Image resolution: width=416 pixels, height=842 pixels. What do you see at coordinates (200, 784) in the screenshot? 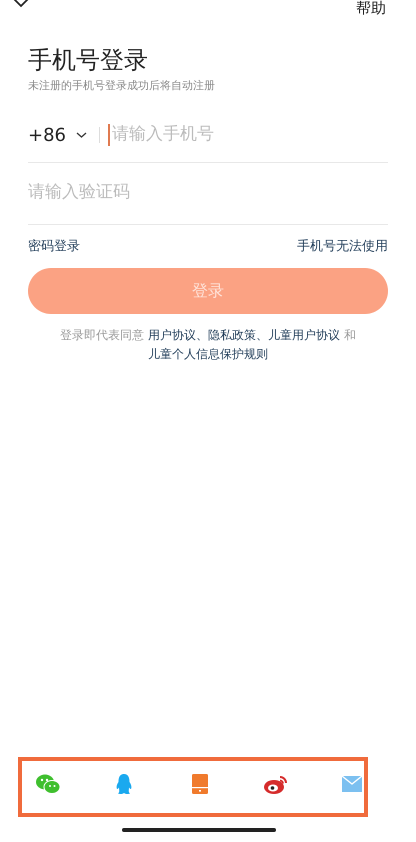
I see `tablet-icon` at bounding box center [200, 784].